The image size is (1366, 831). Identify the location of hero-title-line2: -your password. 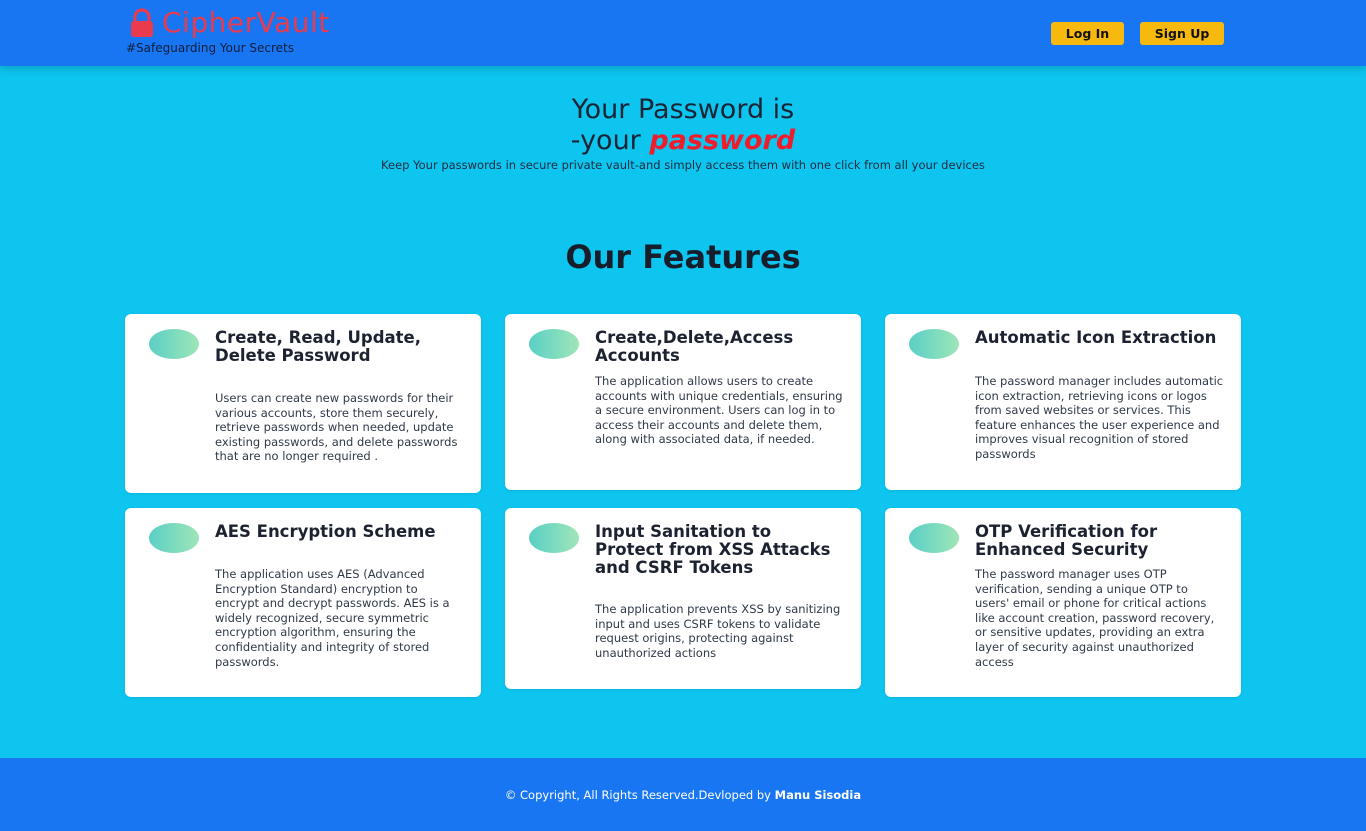
(683, 140).